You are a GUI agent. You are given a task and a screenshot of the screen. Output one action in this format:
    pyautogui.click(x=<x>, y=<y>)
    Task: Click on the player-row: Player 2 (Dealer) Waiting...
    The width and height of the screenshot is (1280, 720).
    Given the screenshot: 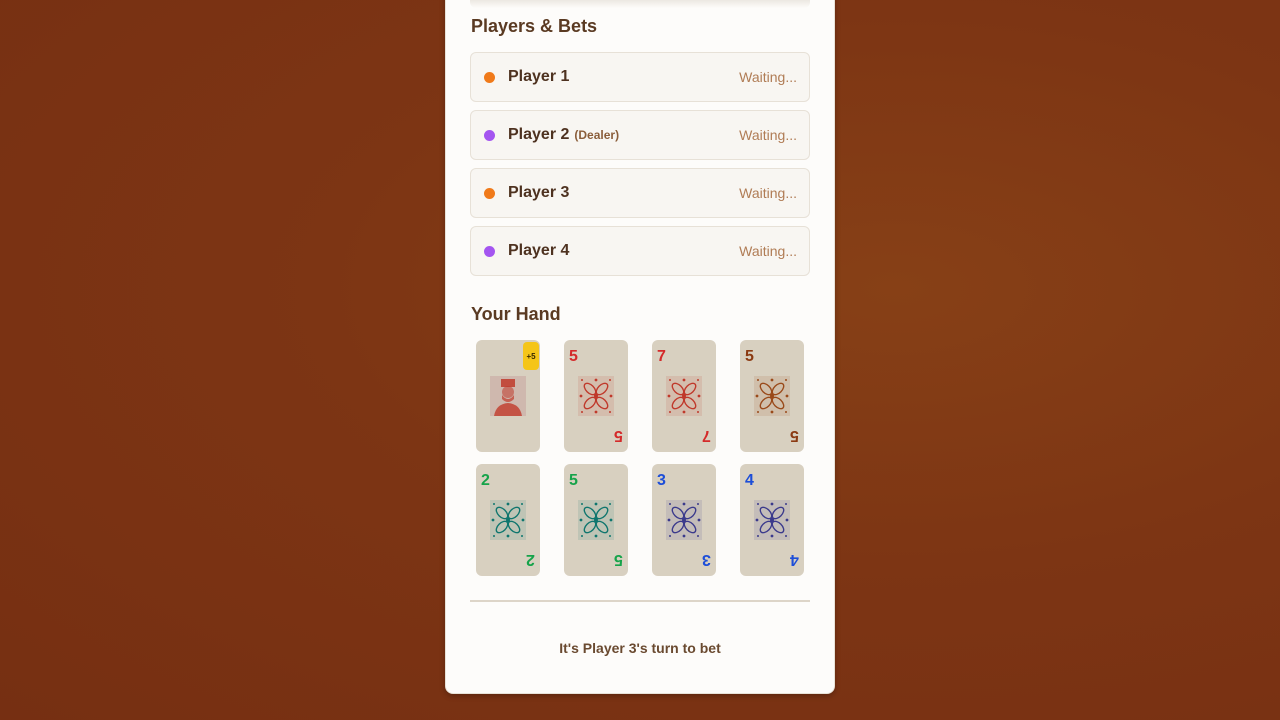 What is the action you would take?
    pyautogui.click(x=640, y=135)
    